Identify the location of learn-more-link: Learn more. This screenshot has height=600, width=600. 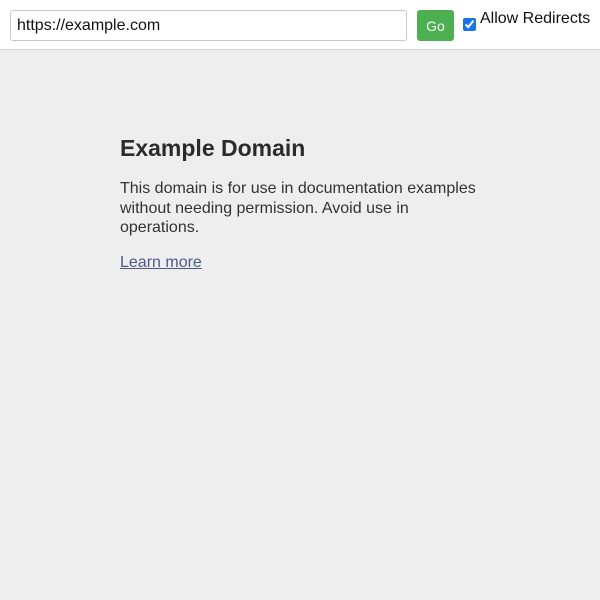
(161, 263).